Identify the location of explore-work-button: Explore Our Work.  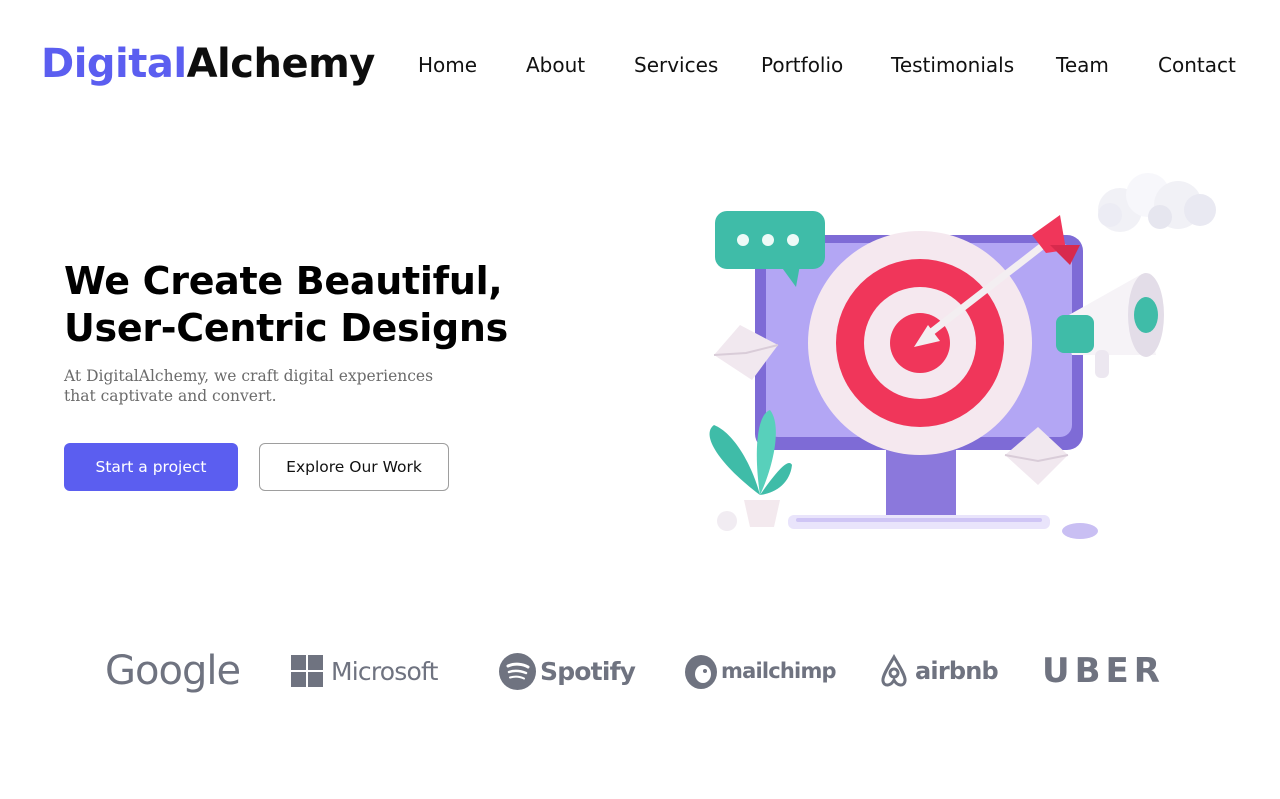
(354, 467).